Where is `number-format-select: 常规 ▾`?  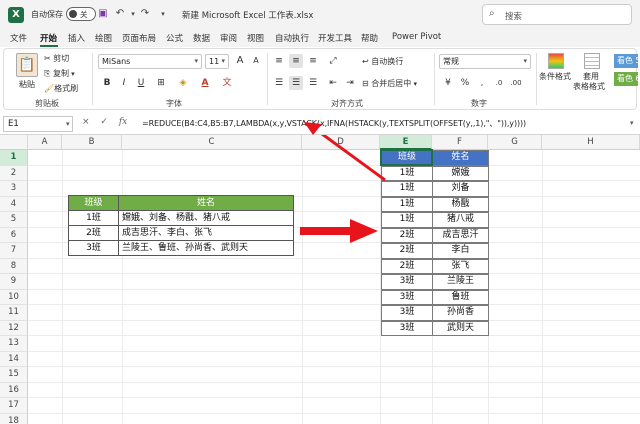
number-format-select: 常规 ▾ is located at coordinates (485, 61).